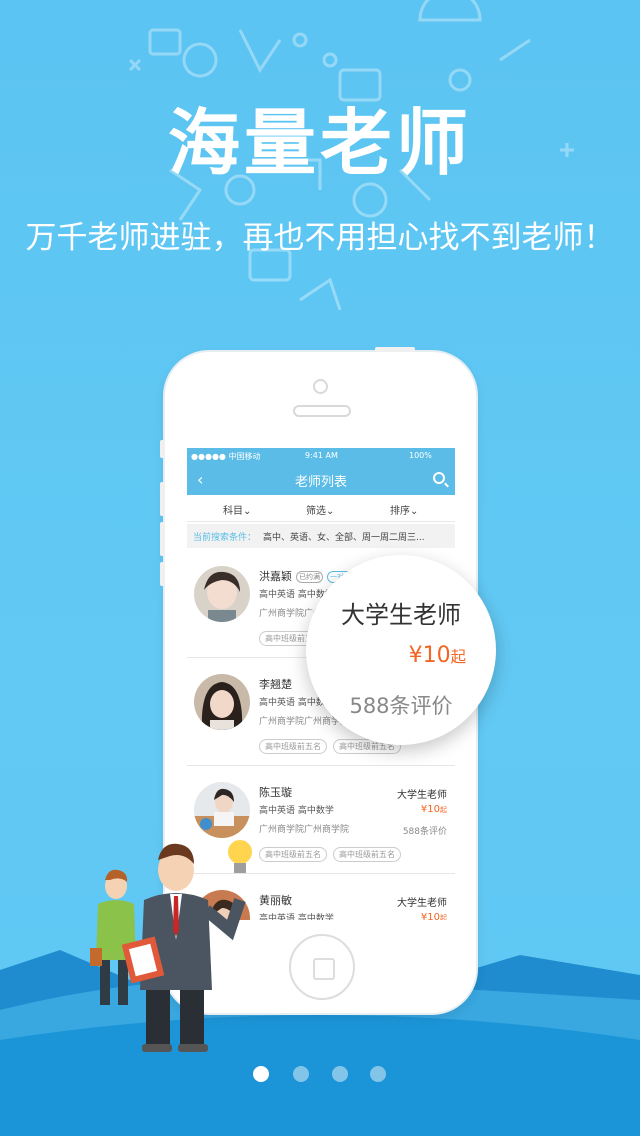 This screenshot has height=1136, width=640. I want to click on teacher-characters-illustration, so click(171, 946).